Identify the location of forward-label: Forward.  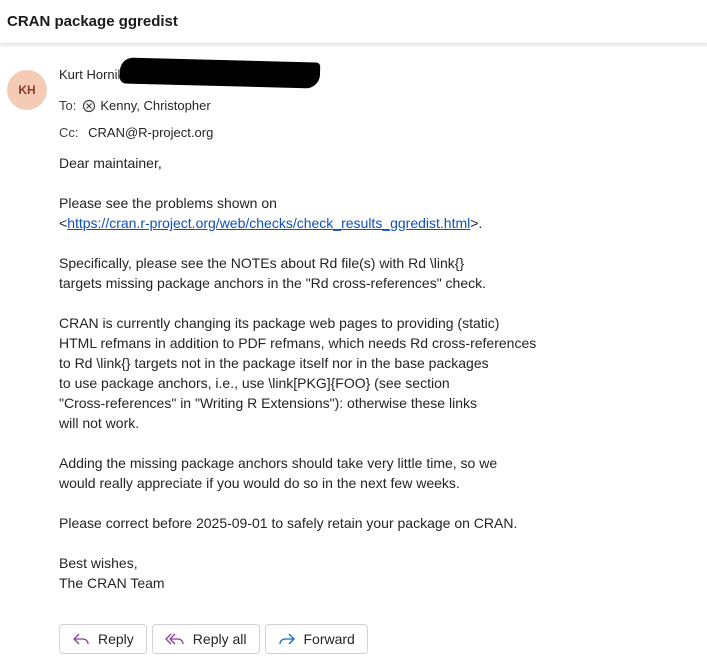
(329, 639).